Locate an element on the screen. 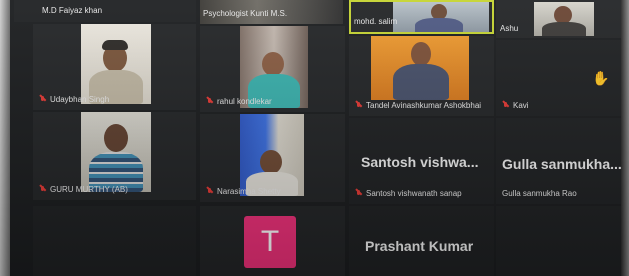 Image resolution: width=629 pixels, height=276 pixels. participant-name: Santosh vishwanath sanap is located at coordinates (414, 193).